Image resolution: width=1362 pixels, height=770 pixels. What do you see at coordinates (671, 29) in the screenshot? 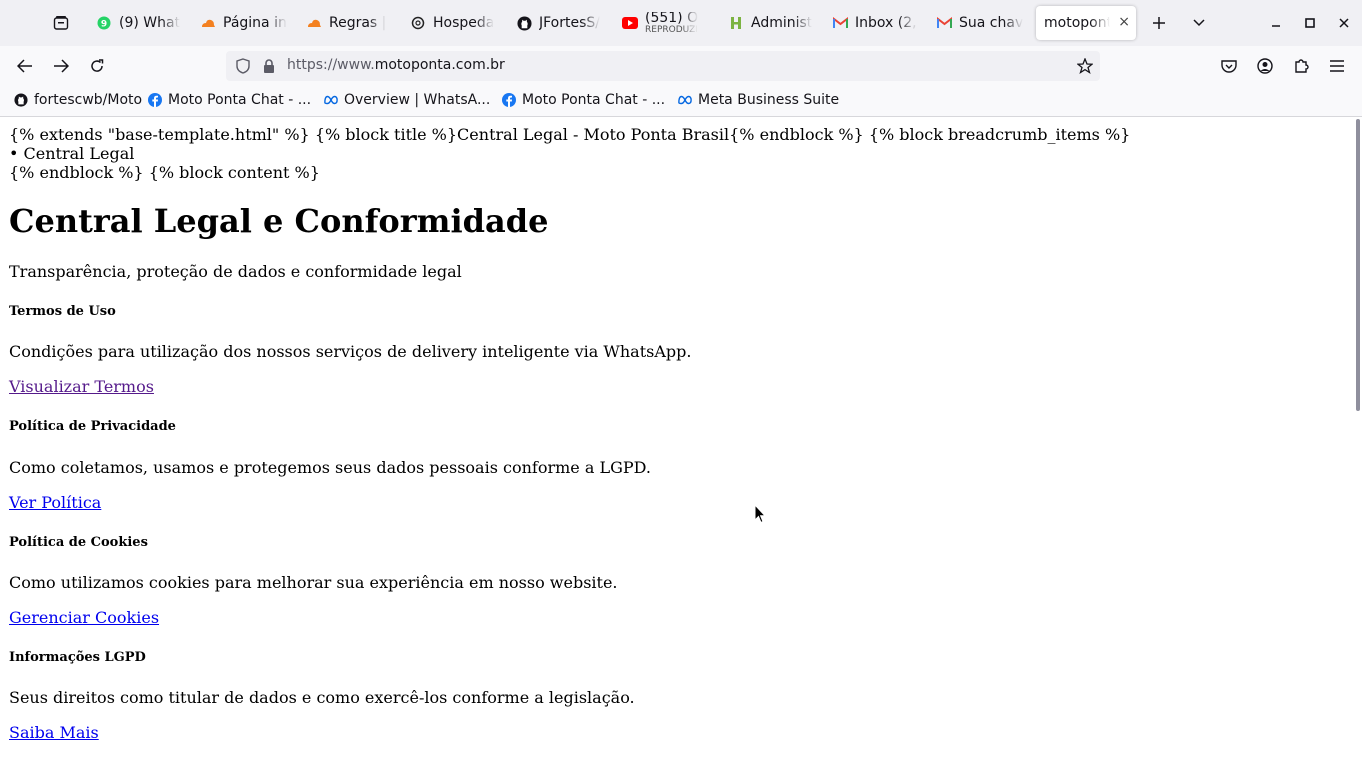
I see `tab-sublabel: REPRODUZI` at bounding box center [671, 29].